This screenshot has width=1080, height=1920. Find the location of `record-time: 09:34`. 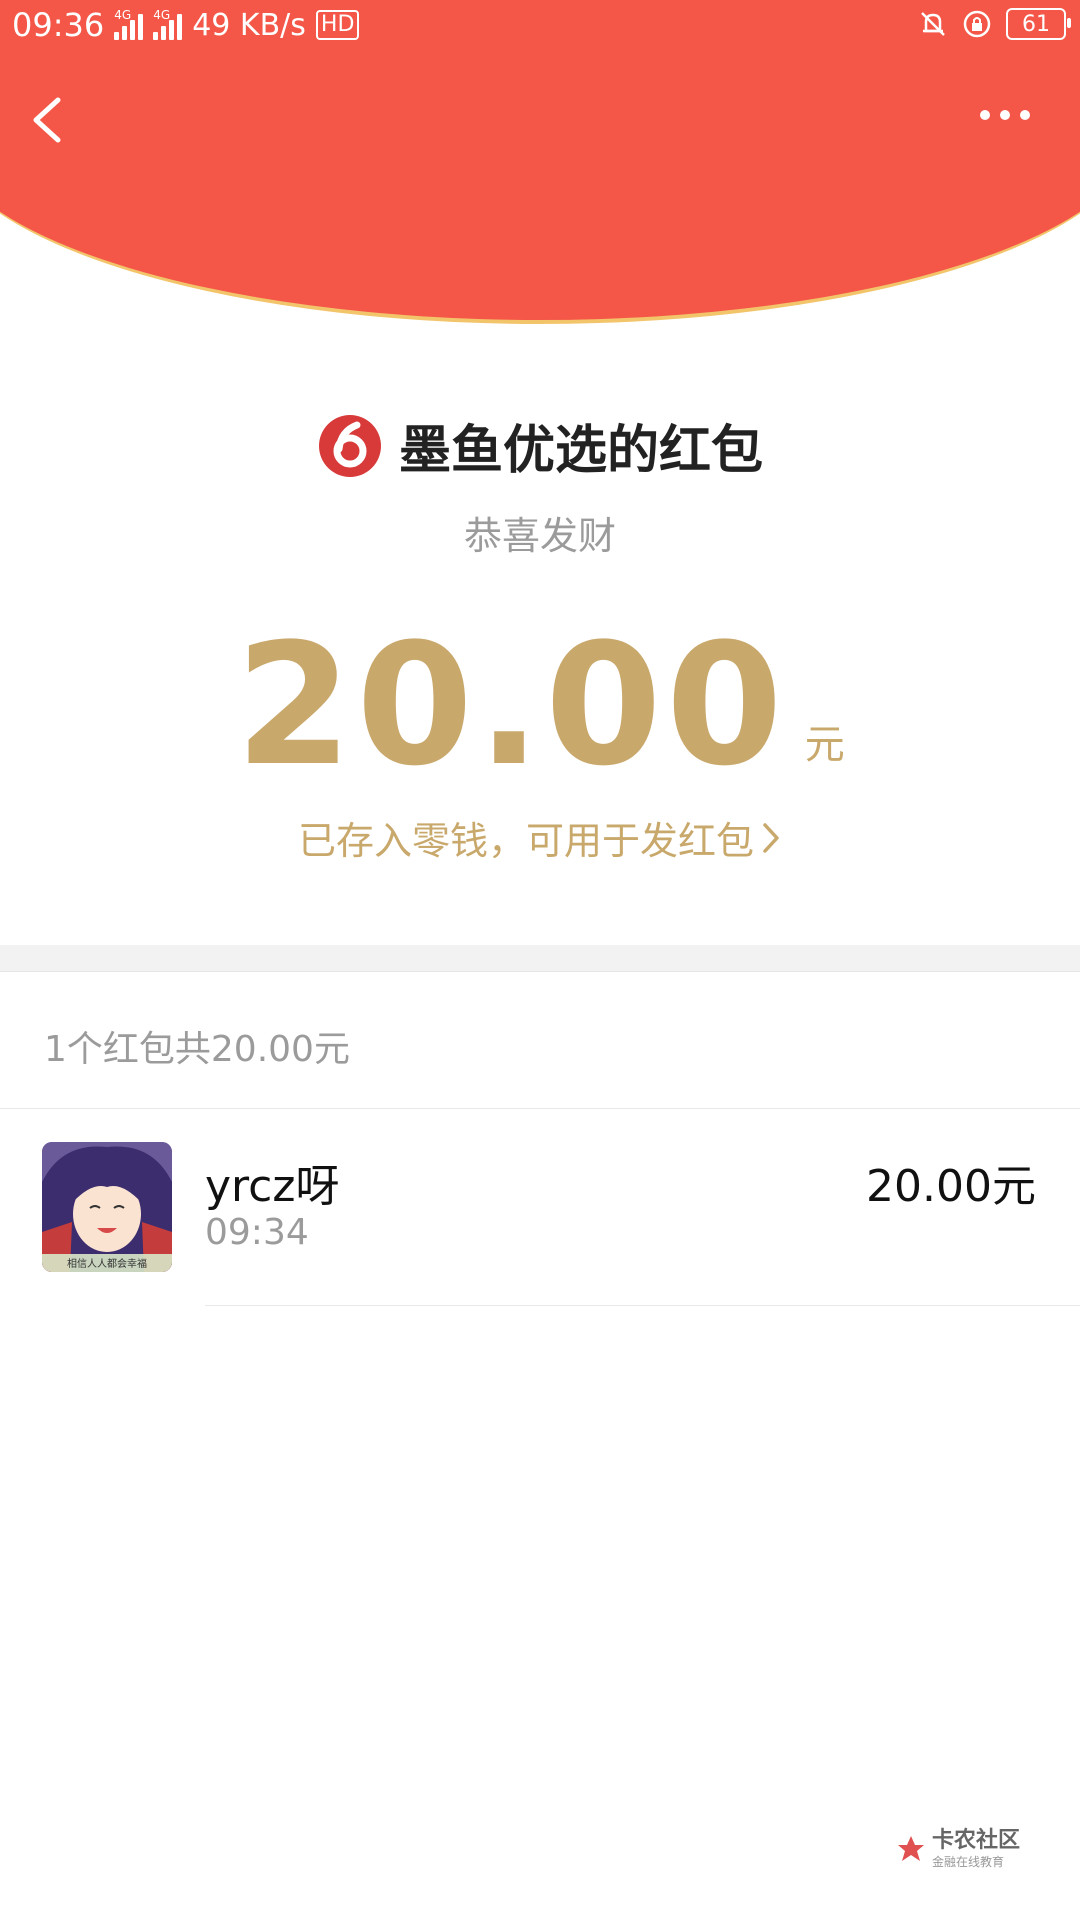

record-time: 09:34 is located at coordinates (257, 1232).